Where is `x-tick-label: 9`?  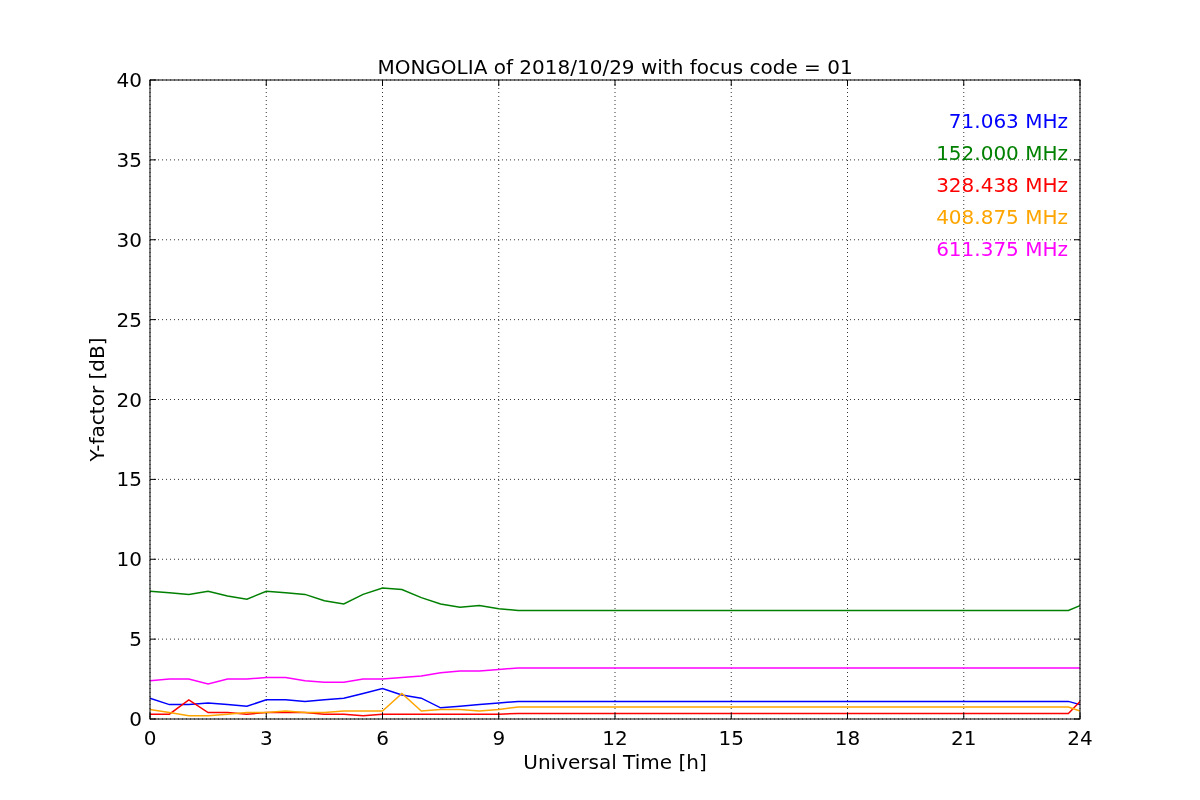
x-tick-label: 9 is located at coordinates (499, 738).